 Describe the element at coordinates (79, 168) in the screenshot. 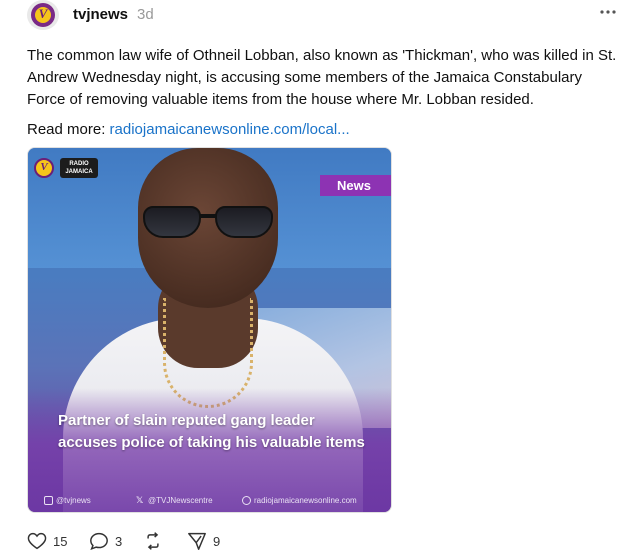

I see `radio-jamaica-badge: RADIO JAMAICA` at that location.